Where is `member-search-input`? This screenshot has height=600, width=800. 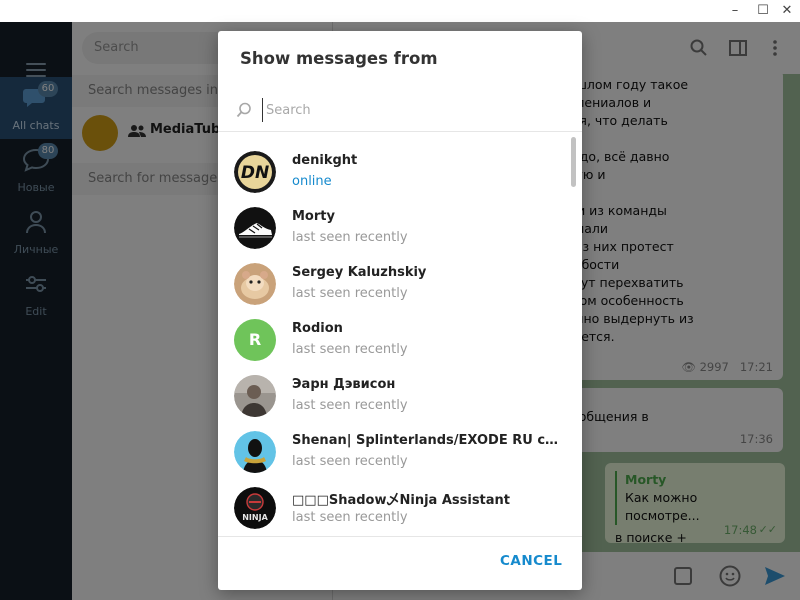 member-search-input is located at coordinates (415, 110).